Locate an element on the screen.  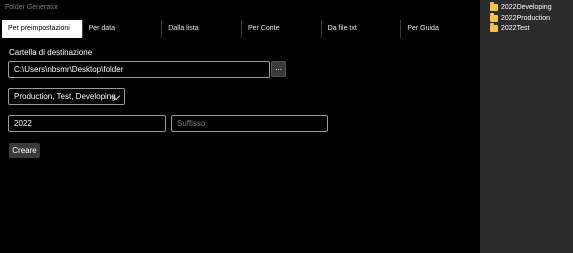
tab-per-data: Per data is located at coordinates (121, 29).